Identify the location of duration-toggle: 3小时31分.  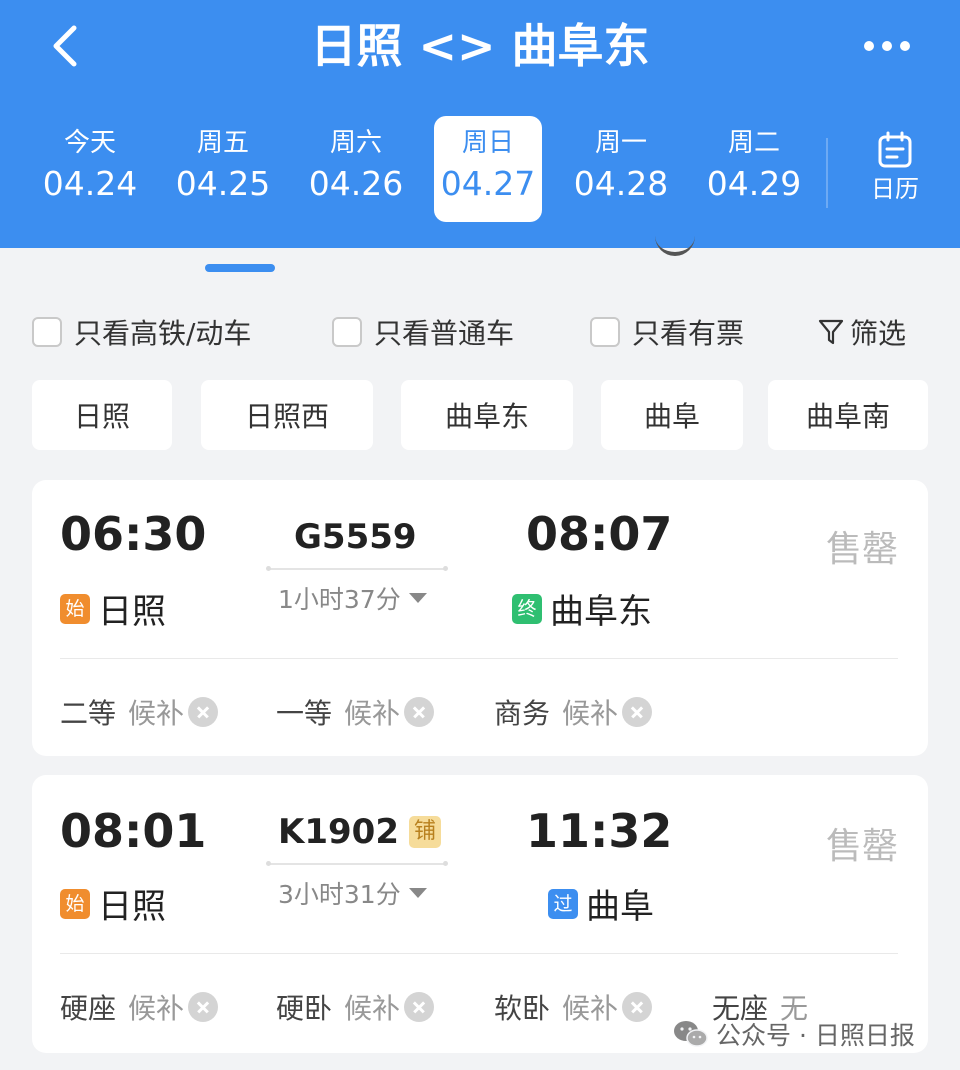
(352, 893).